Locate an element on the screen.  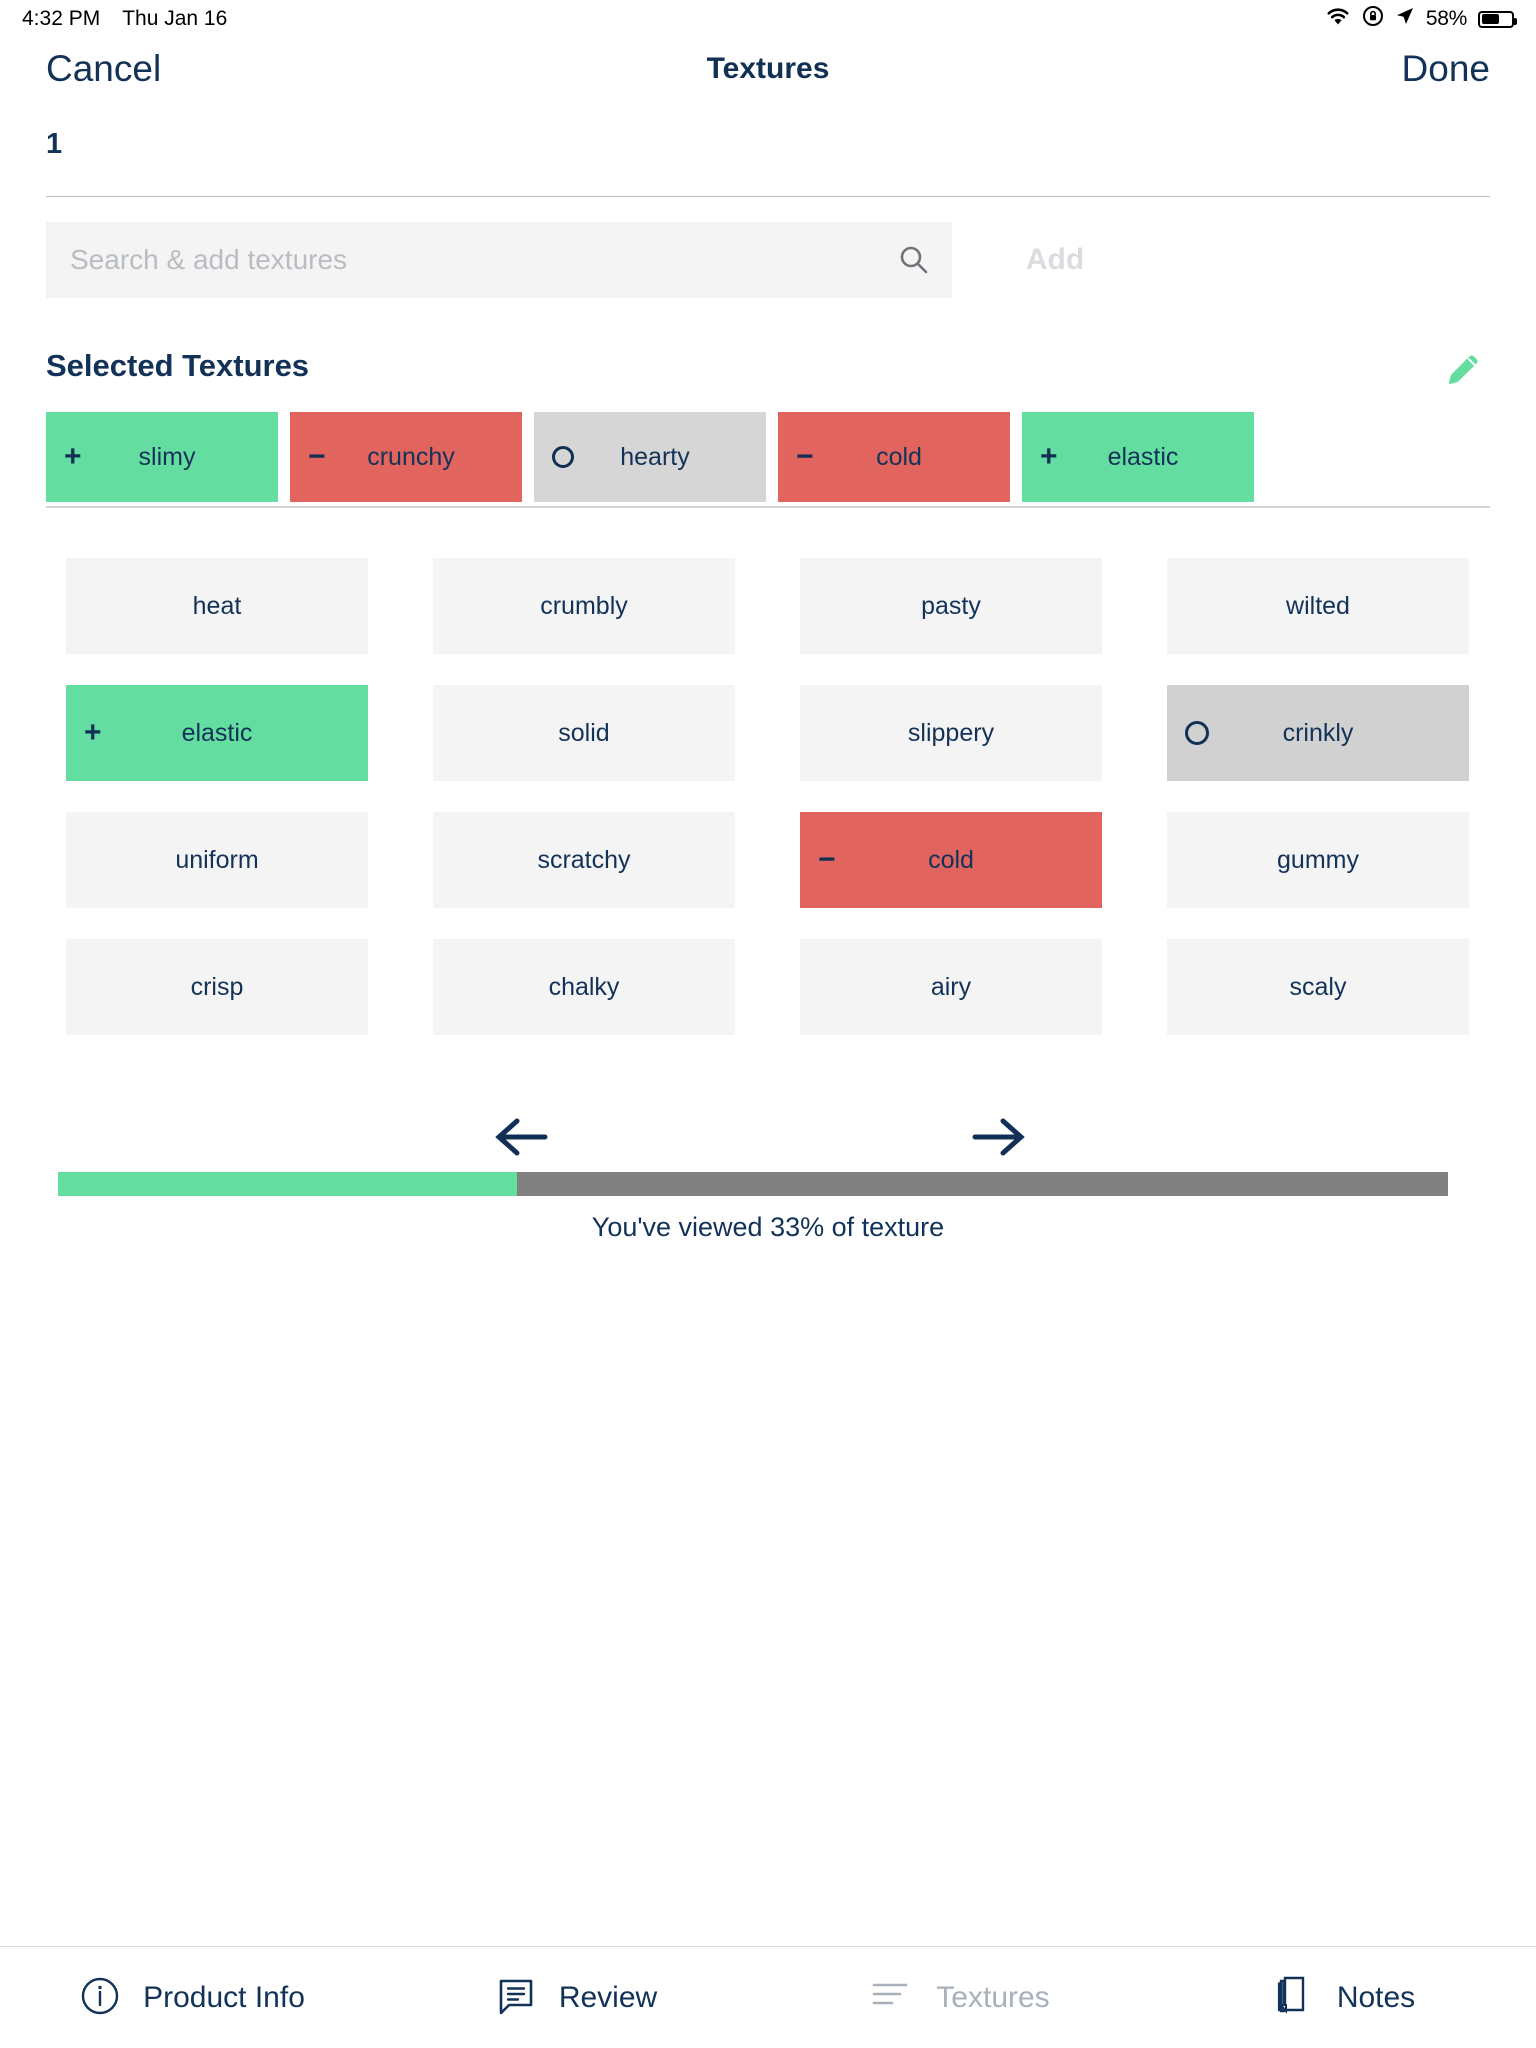
texture-cell-label: uniform is located at coordinates (217, 859).